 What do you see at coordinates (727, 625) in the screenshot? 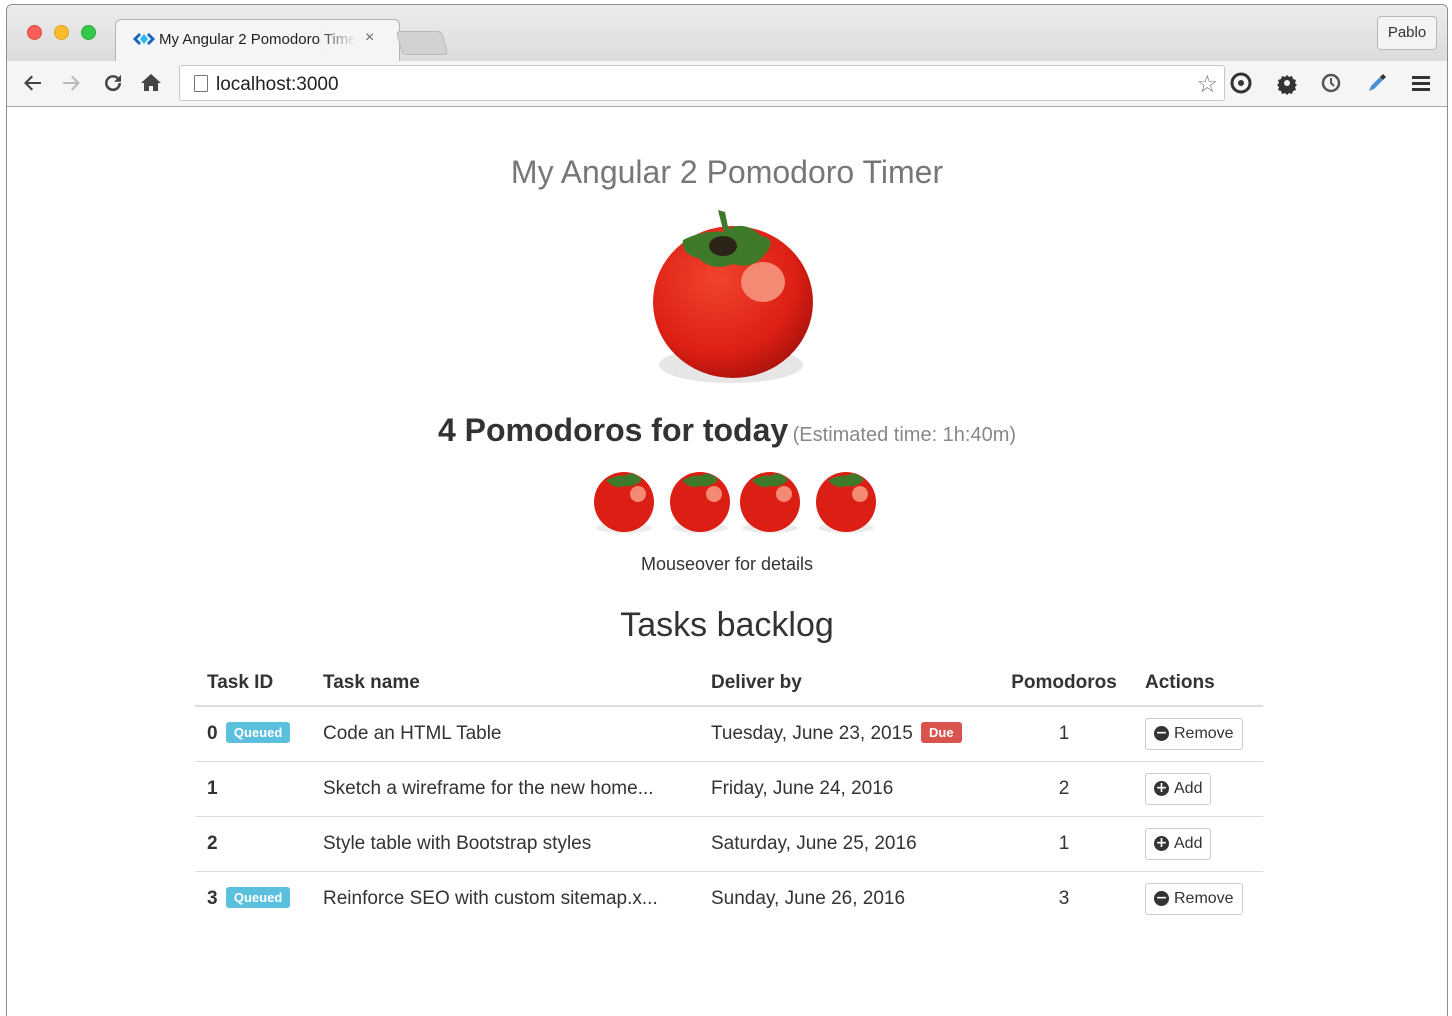
I see `backlog-title: Tasks backlog` at bounding box center [727, 625].